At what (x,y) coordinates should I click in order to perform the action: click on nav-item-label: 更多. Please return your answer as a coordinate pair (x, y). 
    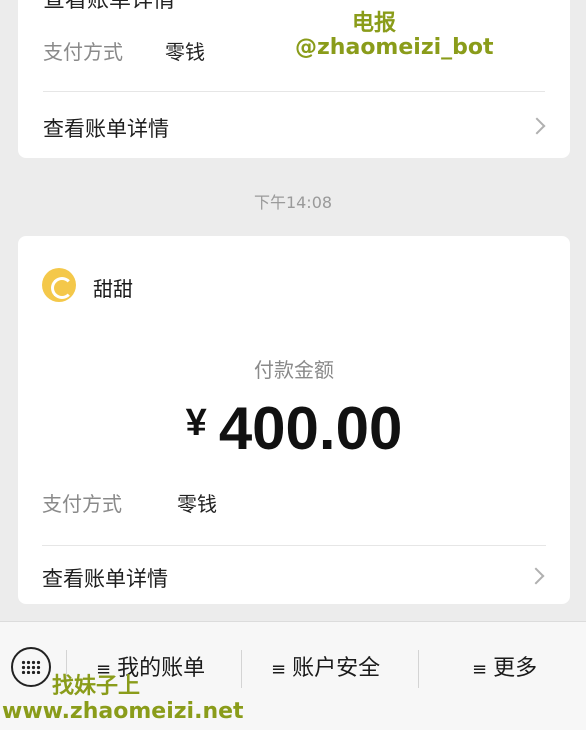
    Looking at the image, I should click on (515, 668).